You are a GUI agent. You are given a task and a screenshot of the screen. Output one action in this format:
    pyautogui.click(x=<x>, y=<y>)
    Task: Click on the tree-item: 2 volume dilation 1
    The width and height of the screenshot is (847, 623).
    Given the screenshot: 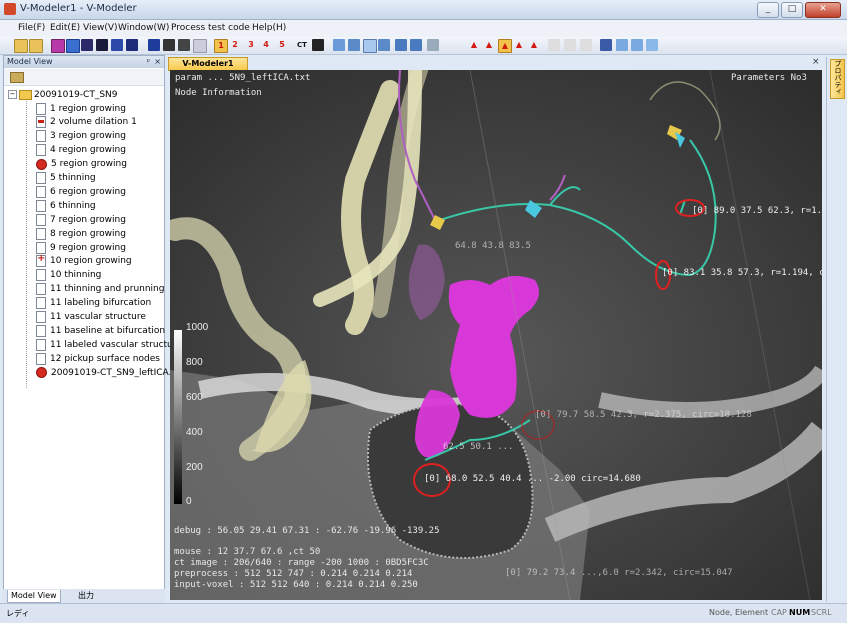 What is the action you would take?
    pyautogui.click(x=86, y=122)
    